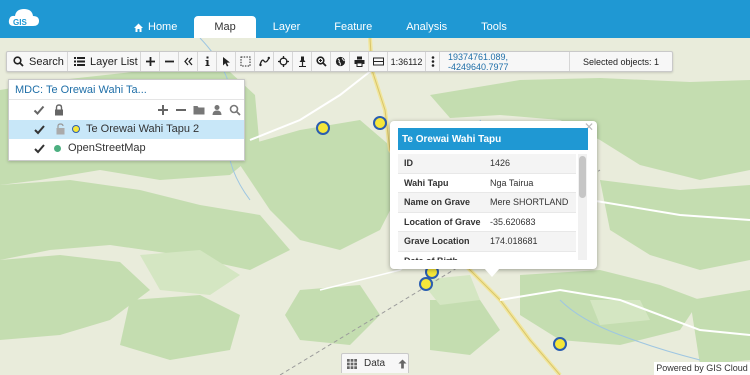 The height and width of the screenshot is (375, 750). What do you see at coordinates (114, 61) in the screenshot?
I see `layer-list-label: Layer List` at bounding box center [114, 61].